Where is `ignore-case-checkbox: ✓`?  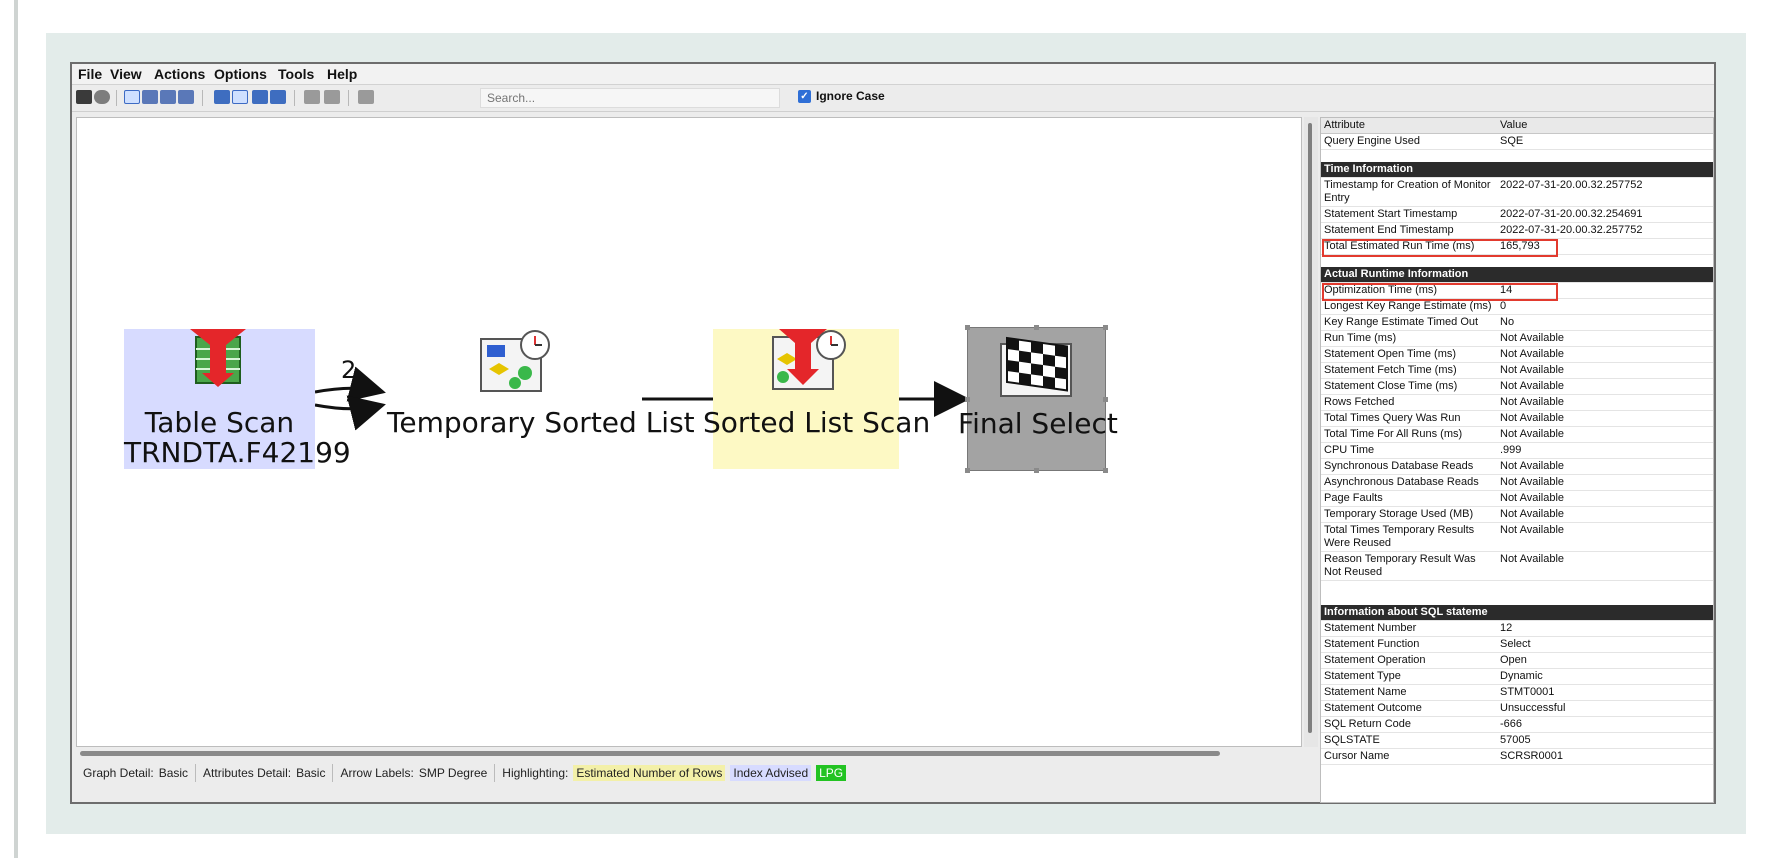 ignore-case-checkbox: ✓ is located at coordinates (804, 96).